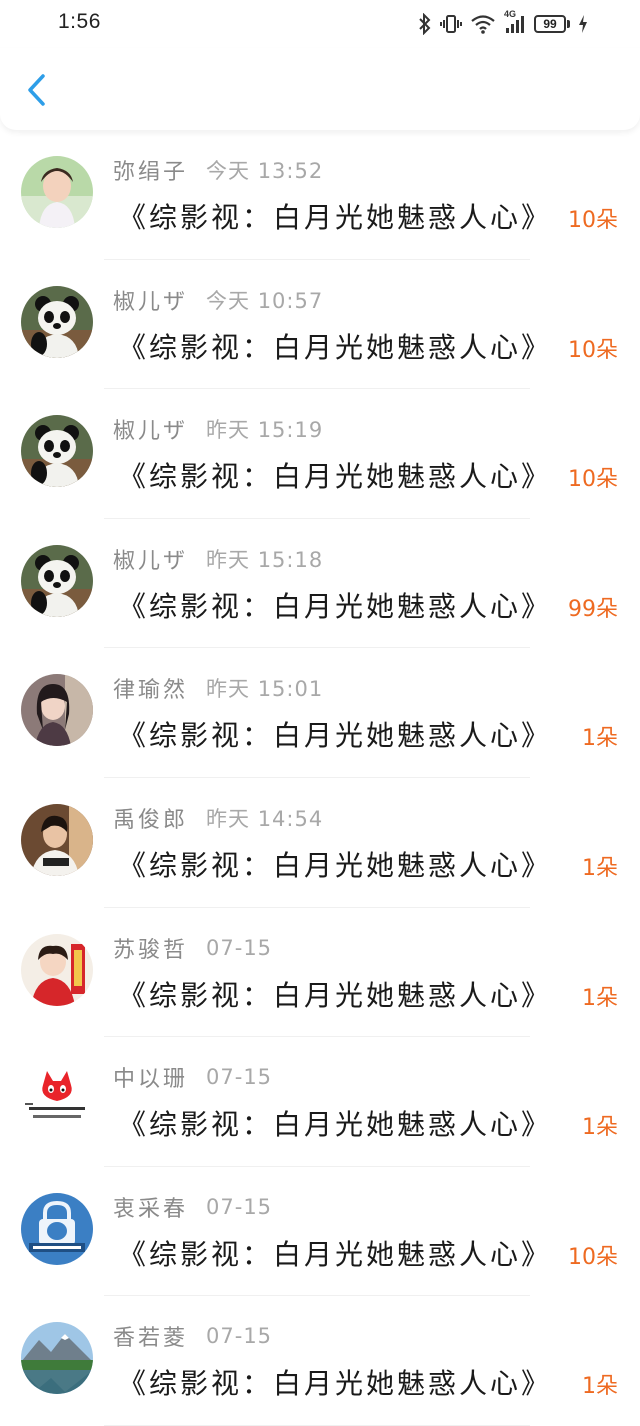 The image size is (640, 1426). Describe the element at coordinates (57, 1099) in the screenshot. I see `red-fox-avatar` at that location.